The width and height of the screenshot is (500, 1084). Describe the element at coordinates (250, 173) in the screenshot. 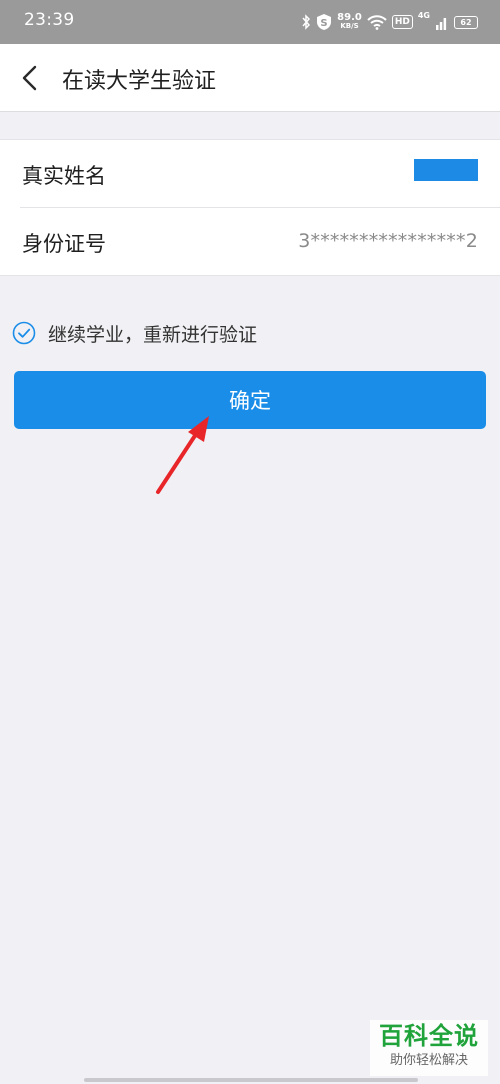

I see `real-name-row: 真实姓名` at that location.